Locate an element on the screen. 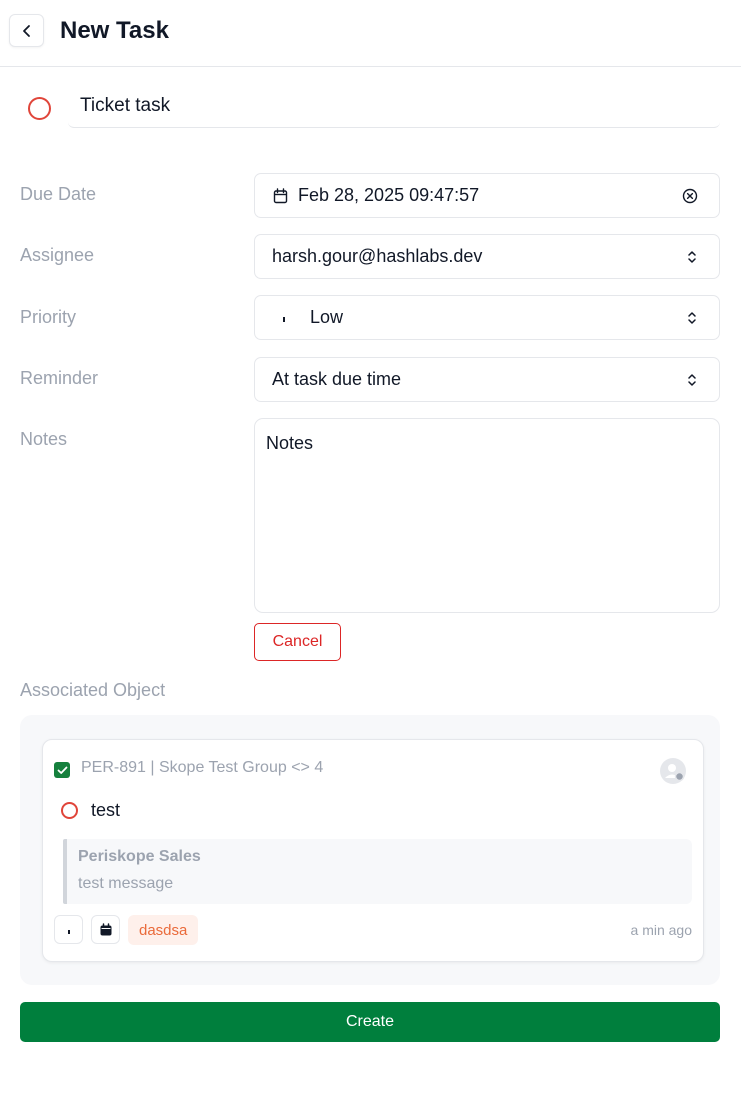 Image resolution: width=741 pixels, height=1116 pixels. page-title: New Task is located at coordinates (114, 30).